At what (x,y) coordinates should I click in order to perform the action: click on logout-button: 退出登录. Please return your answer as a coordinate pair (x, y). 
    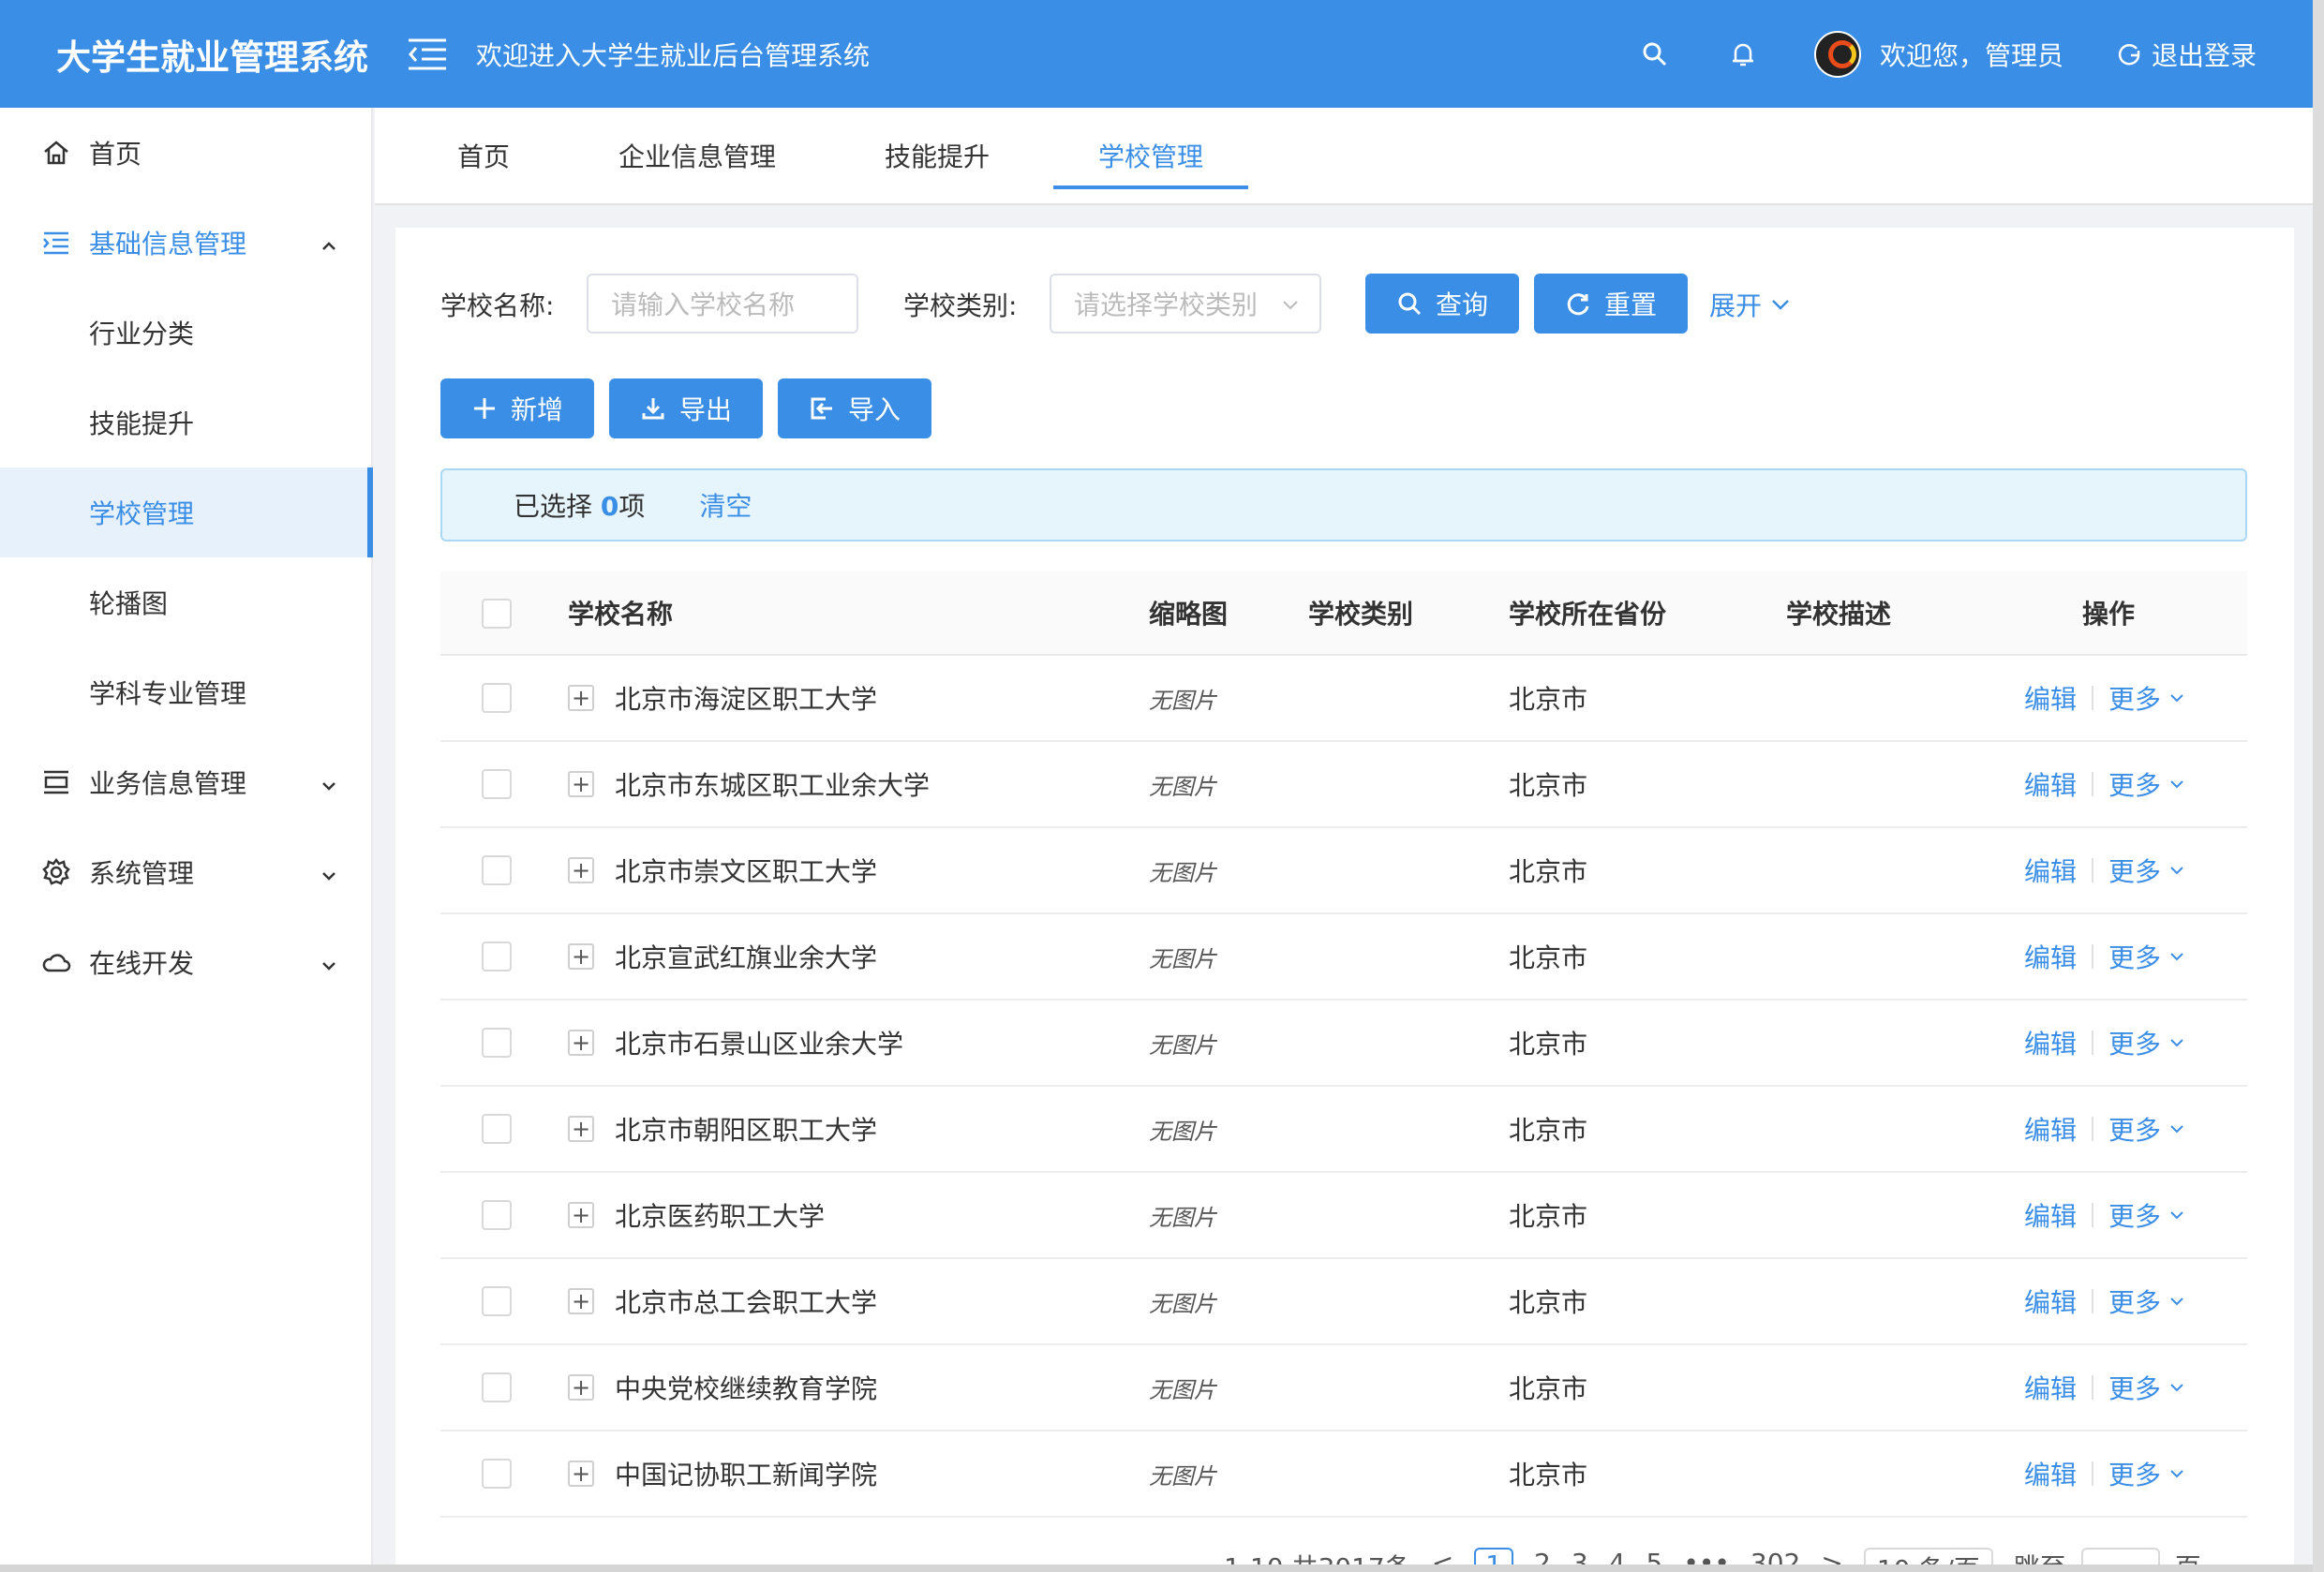
    Looking at the image, I should click on (2186, 55).